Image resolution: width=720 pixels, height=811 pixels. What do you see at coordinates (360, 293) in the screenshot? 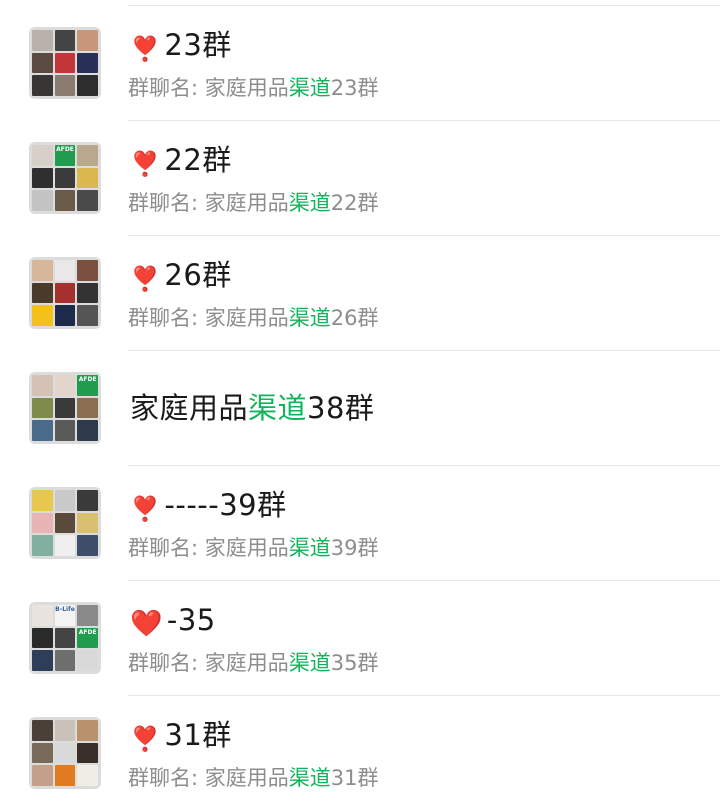
I see `chat-row-26: ❣️ 26群 群聊名: 家庭用品渠道26群` at bounding box center [360, 293].